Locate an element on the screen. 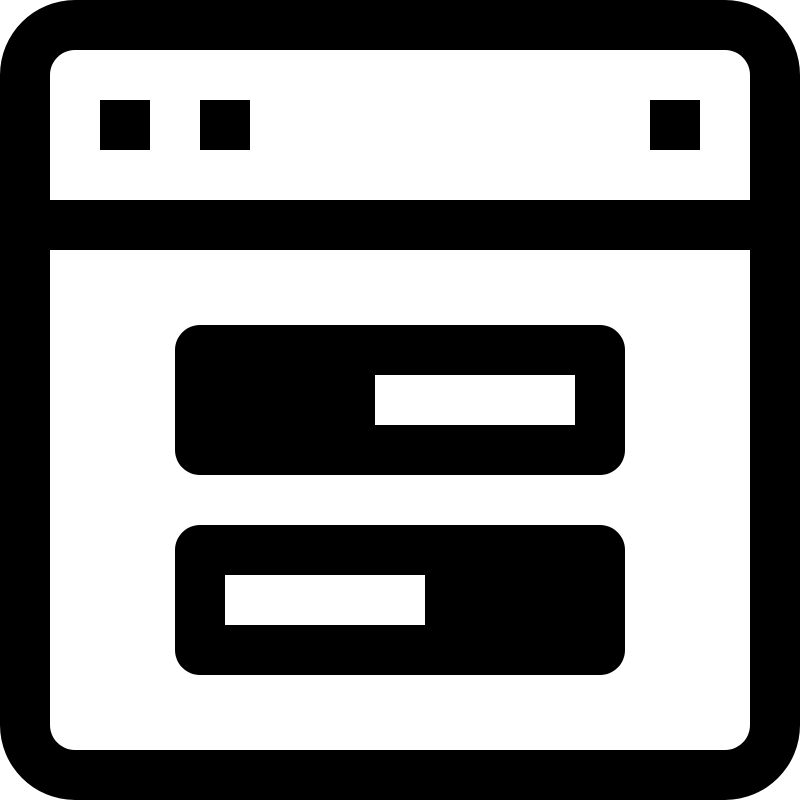  window-control-left-1-icon is located at coordinates (125, 125).